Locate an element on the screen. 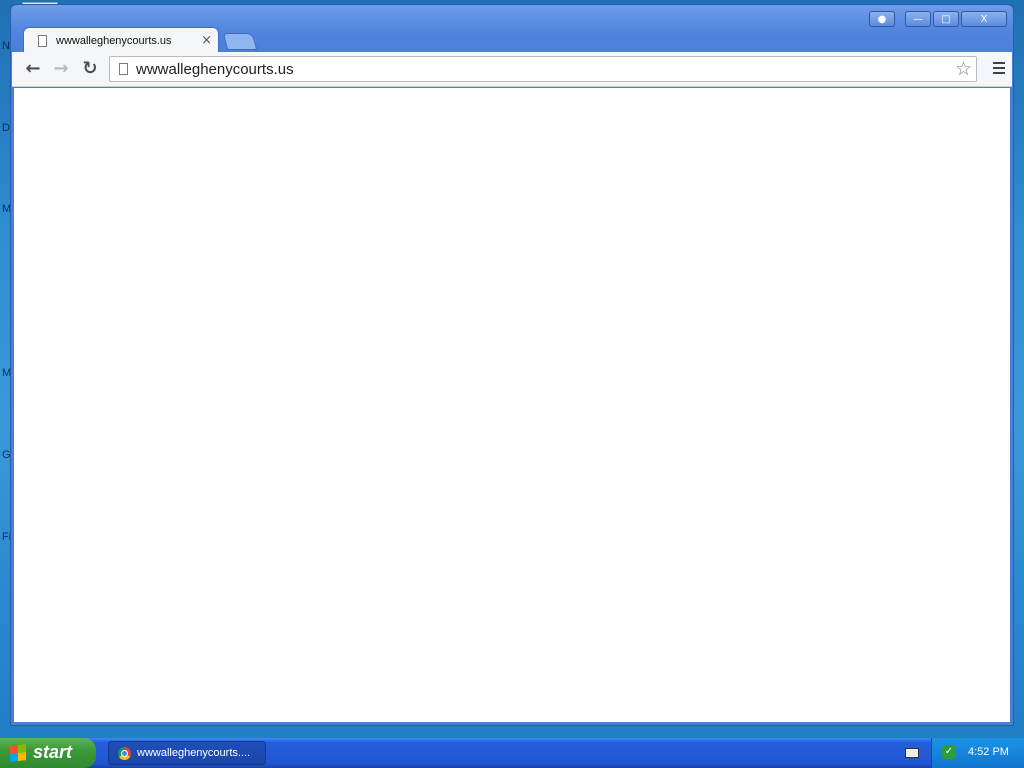  menu-icon is located at coordinates (999, 68).